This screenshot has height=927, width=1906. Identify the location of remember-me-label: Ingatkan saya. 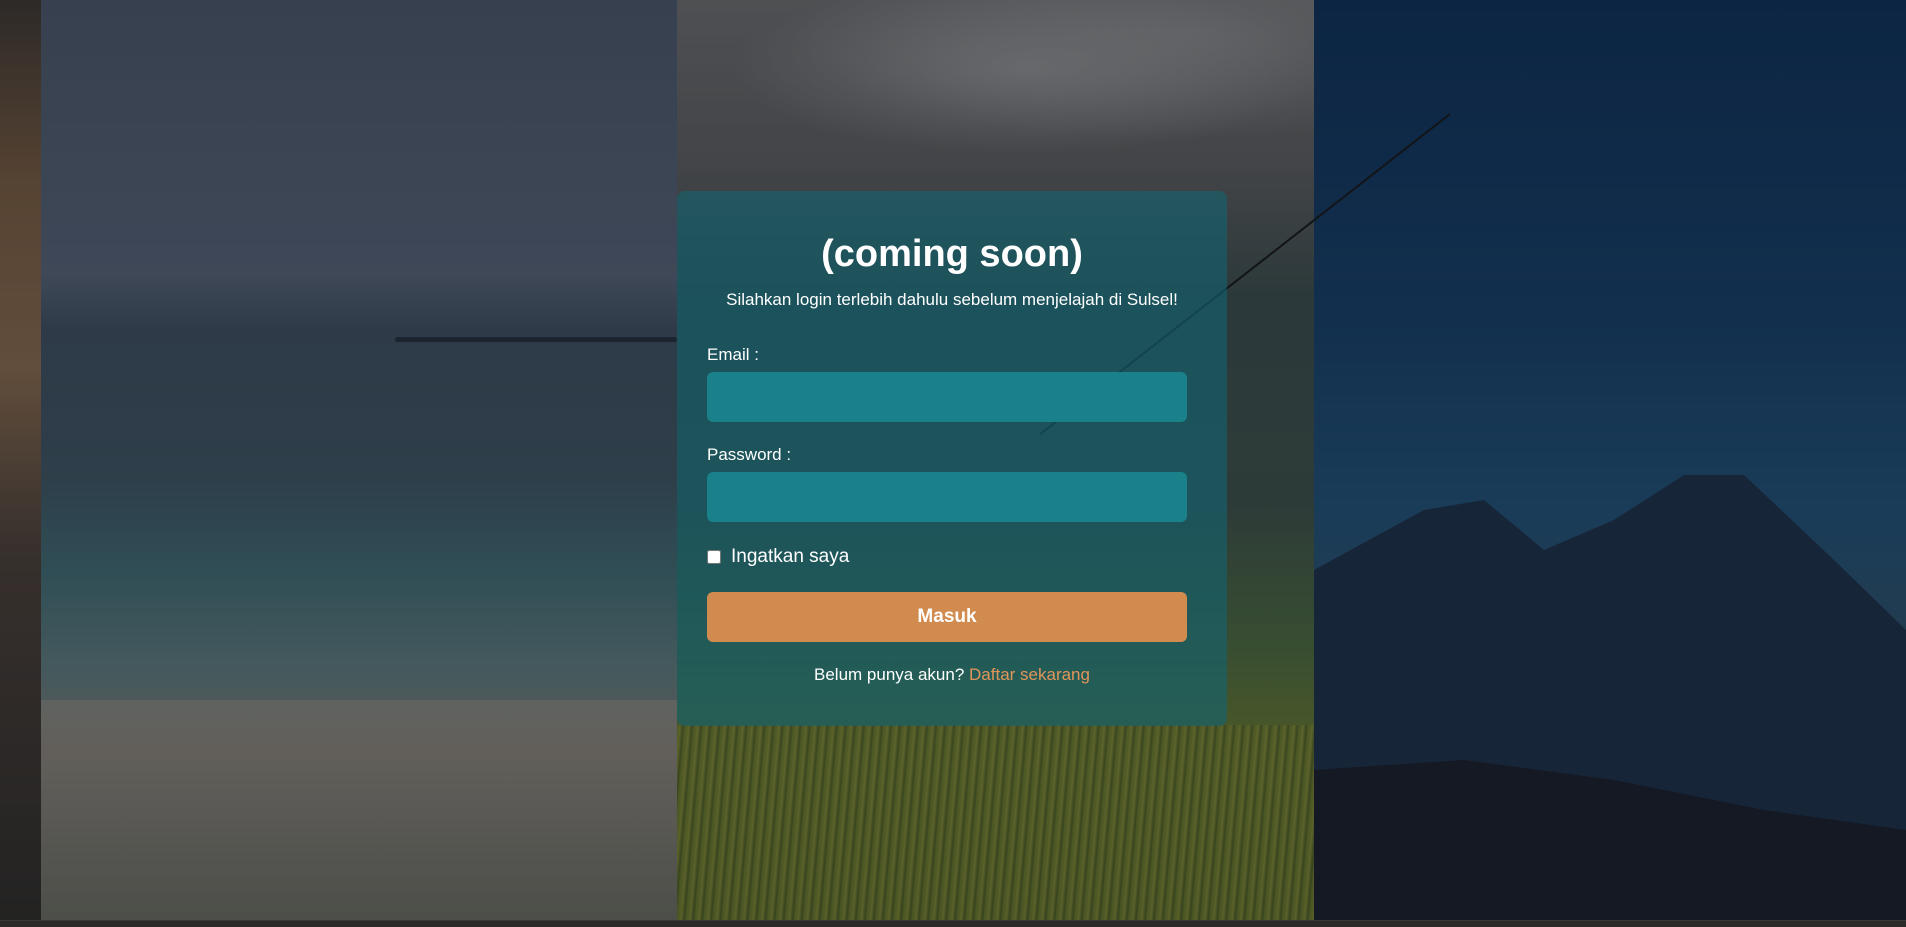
(790, 556).